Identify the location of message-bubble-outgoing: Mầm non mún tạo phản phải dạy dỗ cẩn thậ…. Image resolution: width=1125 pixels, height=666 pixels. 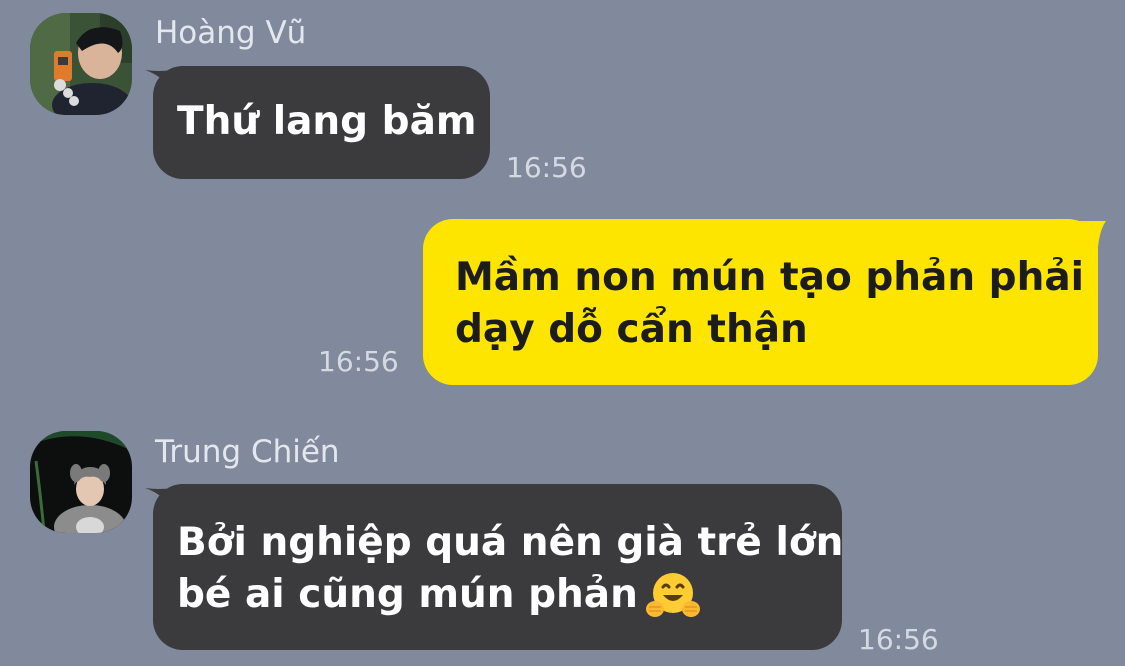
(760, 302).